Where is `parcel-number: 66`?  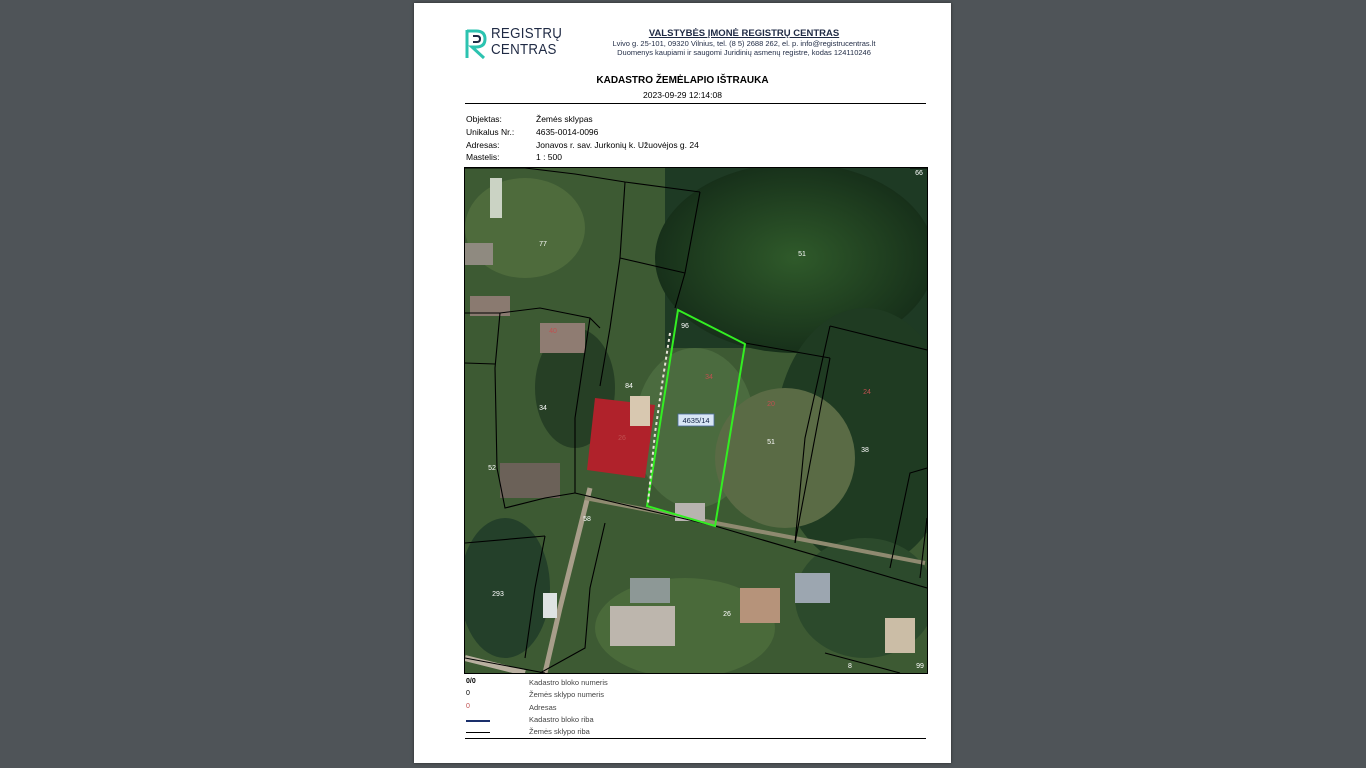 parcel-number: 66 is located at coordinates (919, 173).